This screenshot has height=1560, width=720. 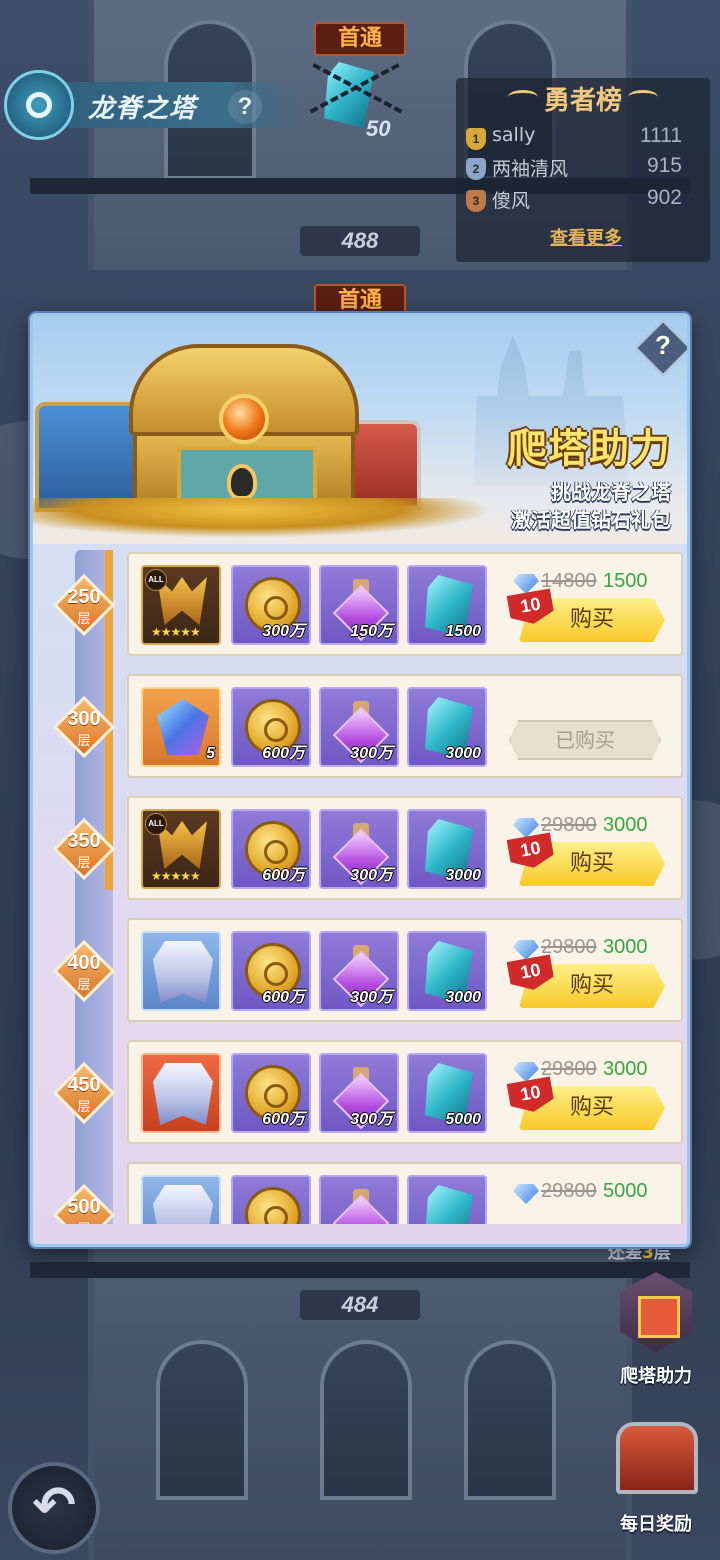 I want to click on crystal-icon, so click(x=449, y=1204).